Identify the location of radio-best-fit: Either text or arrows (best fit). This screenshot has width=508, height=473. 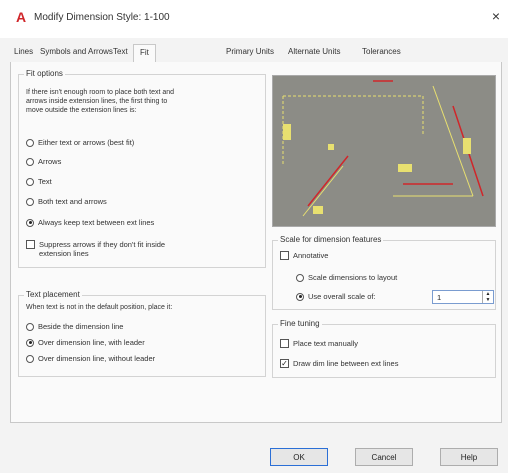
(80, 142).